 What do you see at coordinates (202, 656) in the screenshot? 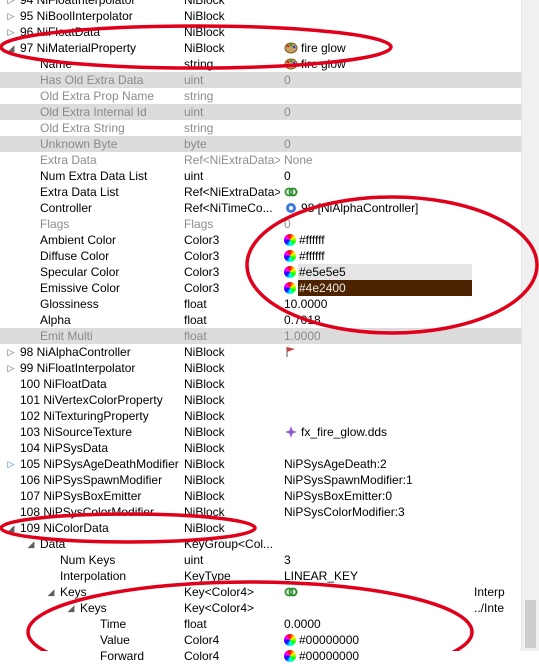
I see `row-type: Color4` at bounding box center [202, 656].